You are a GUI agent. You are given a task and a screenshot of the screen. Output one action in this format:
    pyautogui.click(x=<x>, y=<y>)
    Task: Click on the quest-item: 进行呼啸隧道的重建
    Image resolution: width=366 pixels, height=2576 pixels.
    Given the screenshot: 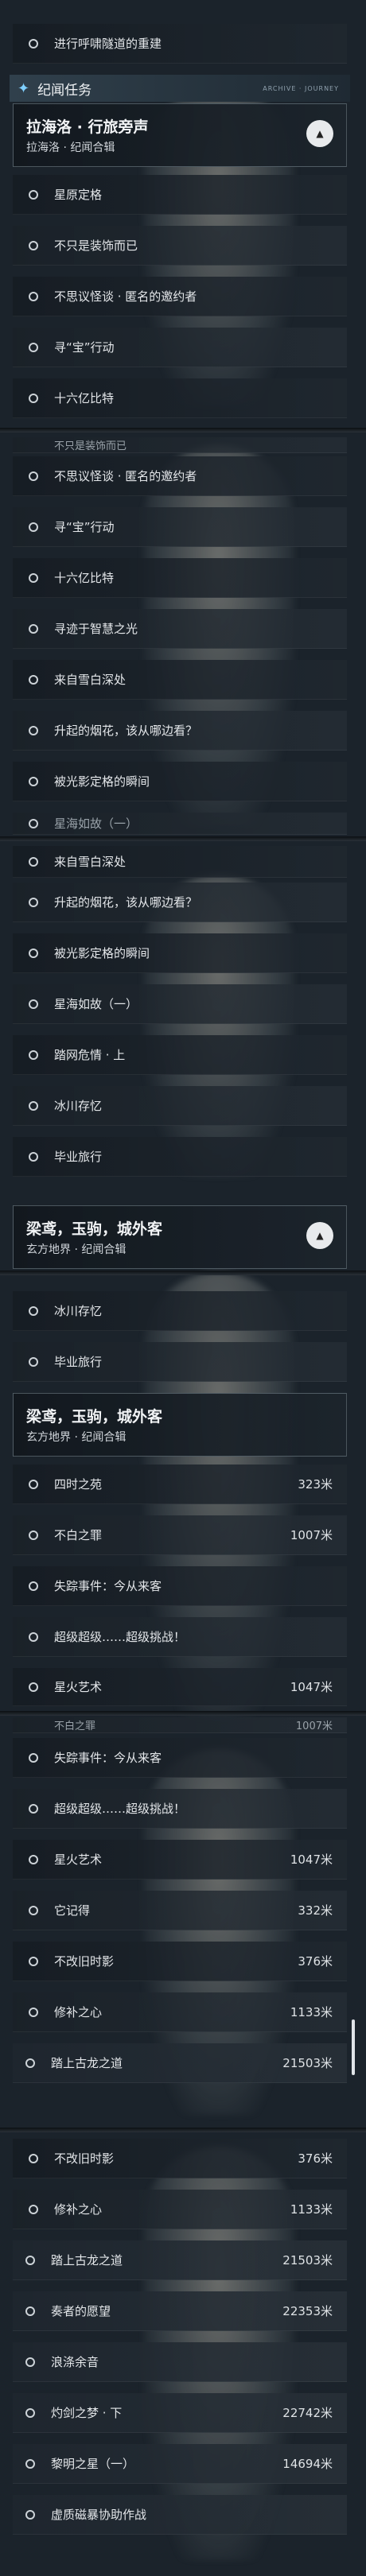 What is the action you would take?
    pyautogui.click(x=180, y=44)
    